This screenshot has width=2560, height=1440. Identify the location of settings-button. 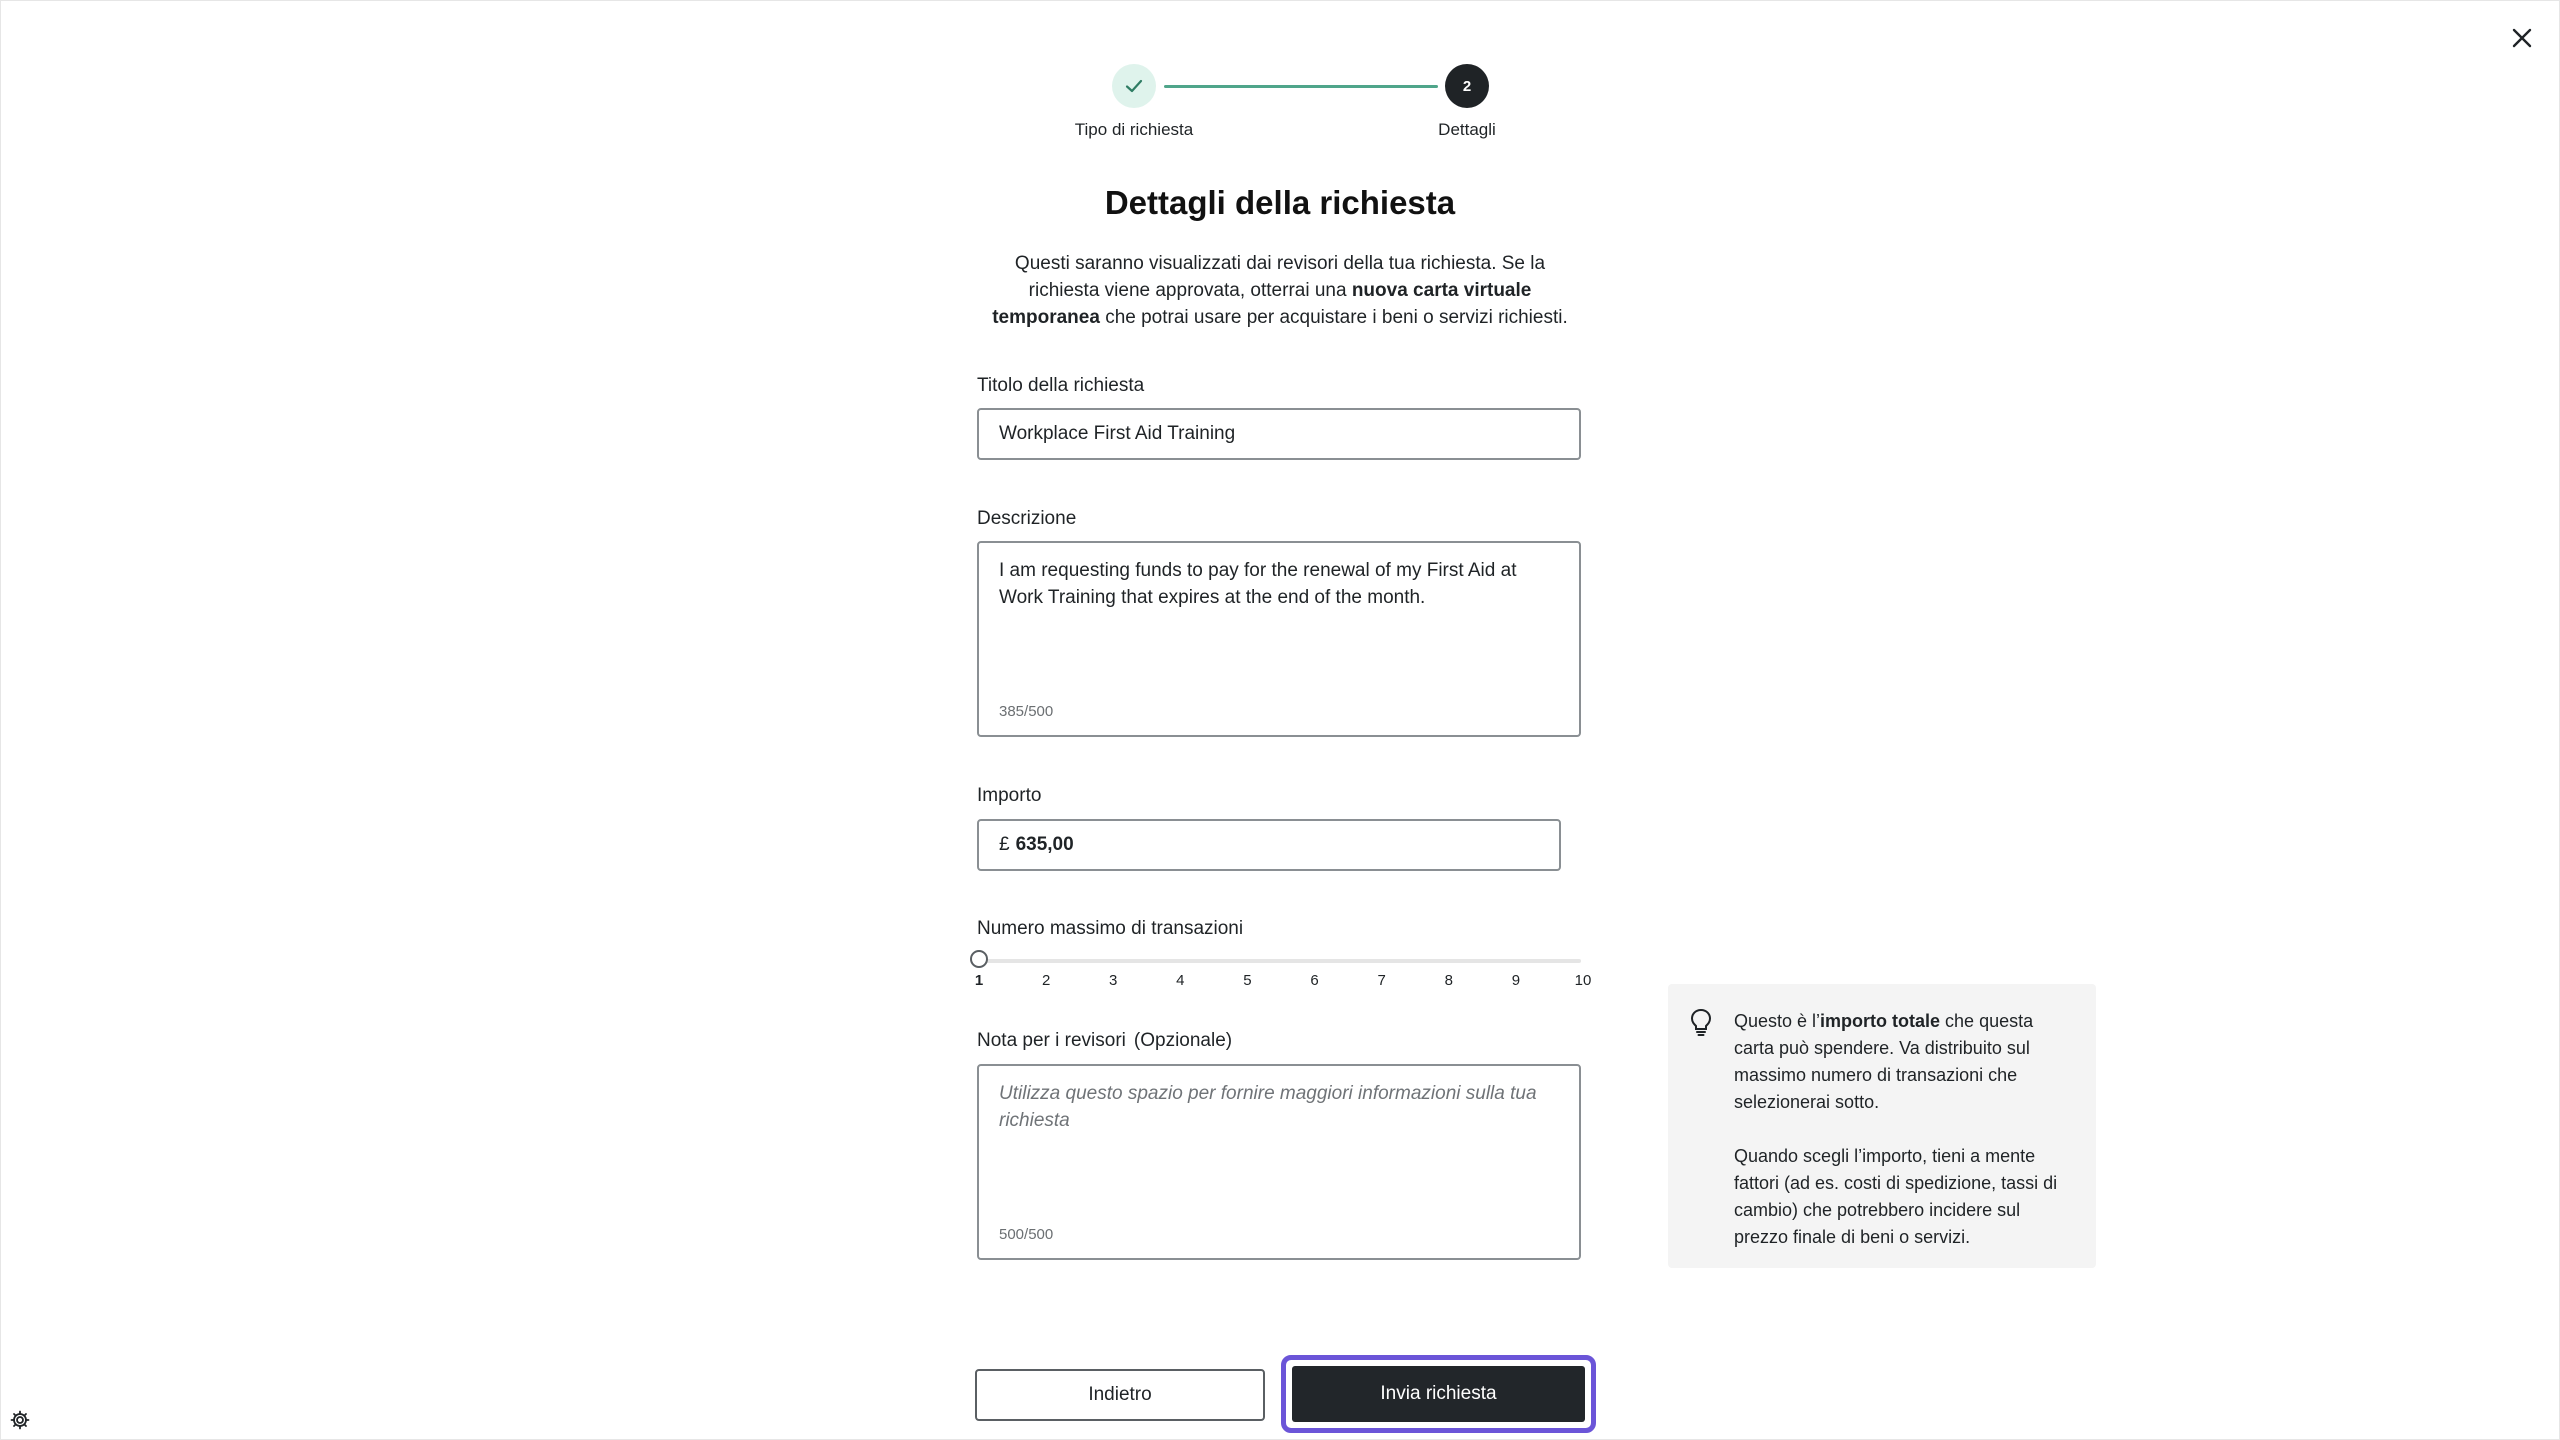
(20, 1420).